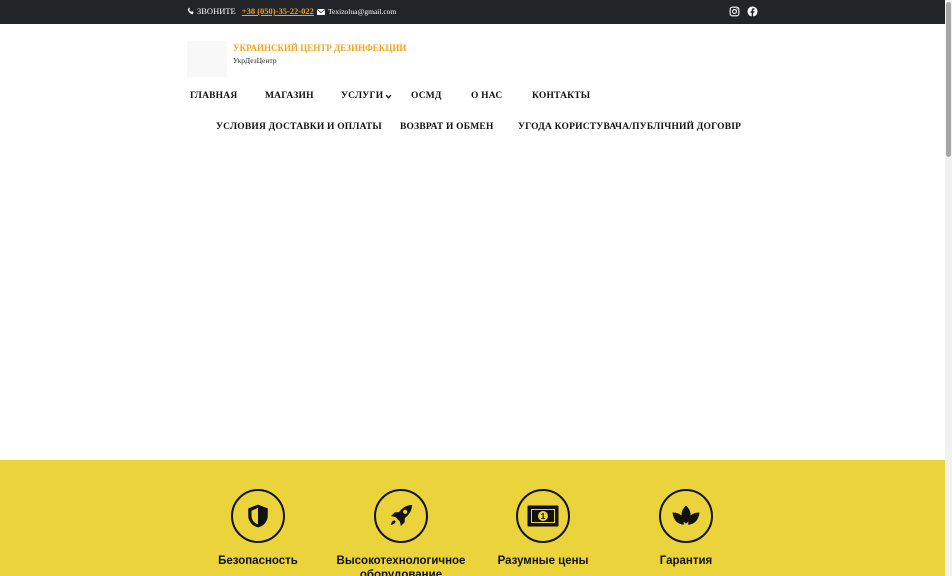 The width and height of the screenshot is (952, 576). I want to click on chevron-down-icon, so click(388, 96).